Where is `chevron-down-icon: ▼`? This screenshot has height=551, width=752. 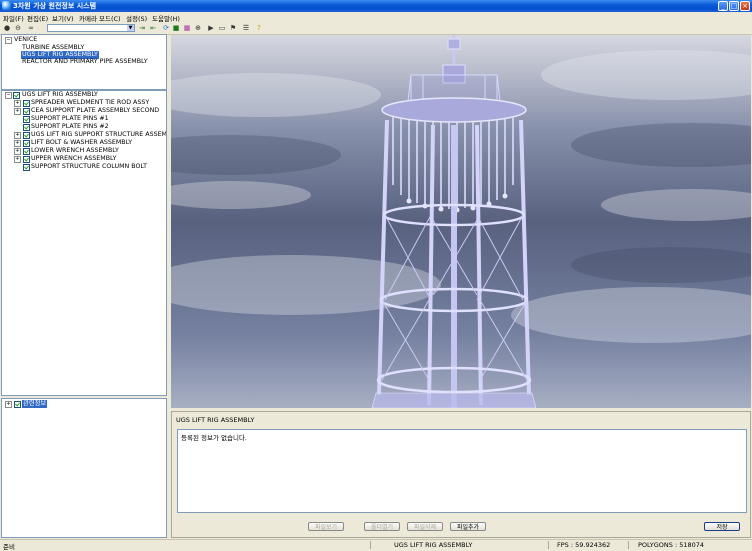
chevron-down-icon: ▼ is located at coordinates (130, 28).